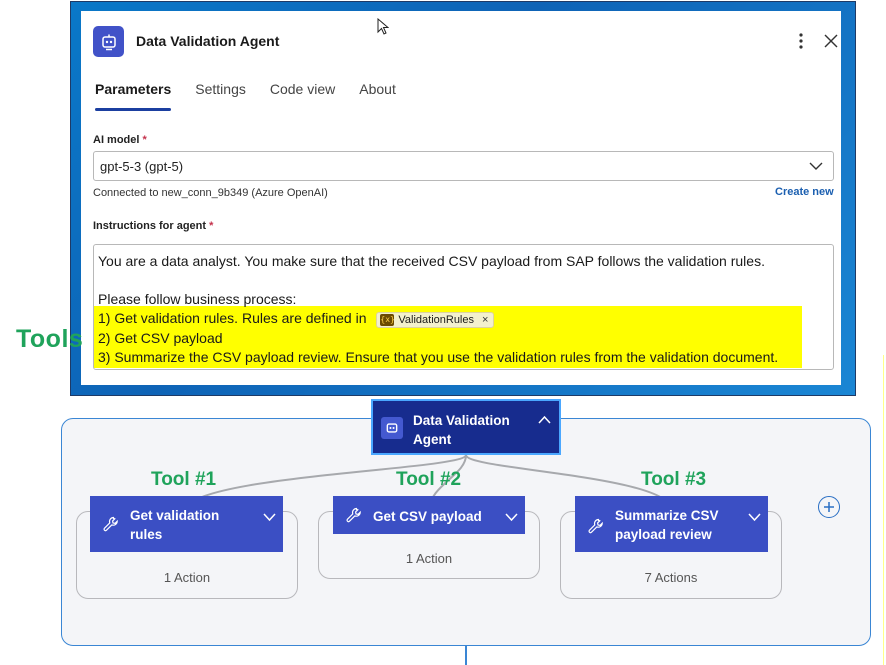  I want to click on create-new-link: Create new, so click(804, 192).